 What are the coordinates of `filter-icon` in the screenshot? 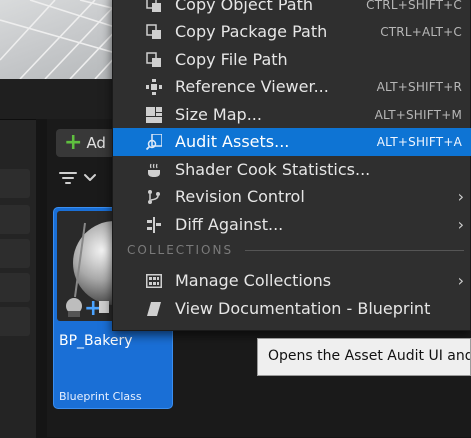 It's located at (77, 178).